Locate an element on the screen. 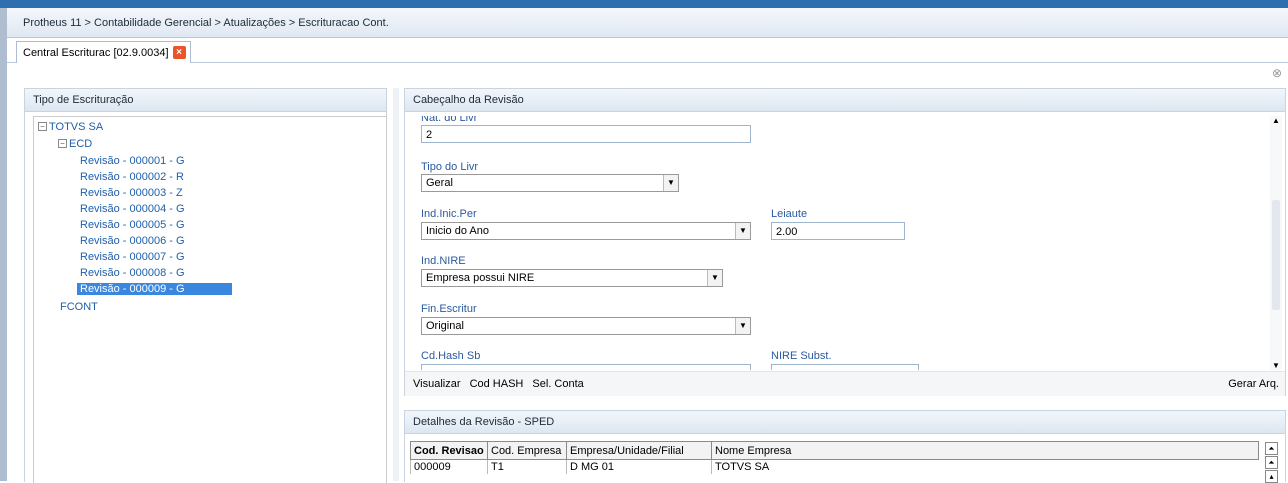 This screenshot has width=1288, height=483. sel-conta-button: Sel. Conta is located at coordinates (557, 384).